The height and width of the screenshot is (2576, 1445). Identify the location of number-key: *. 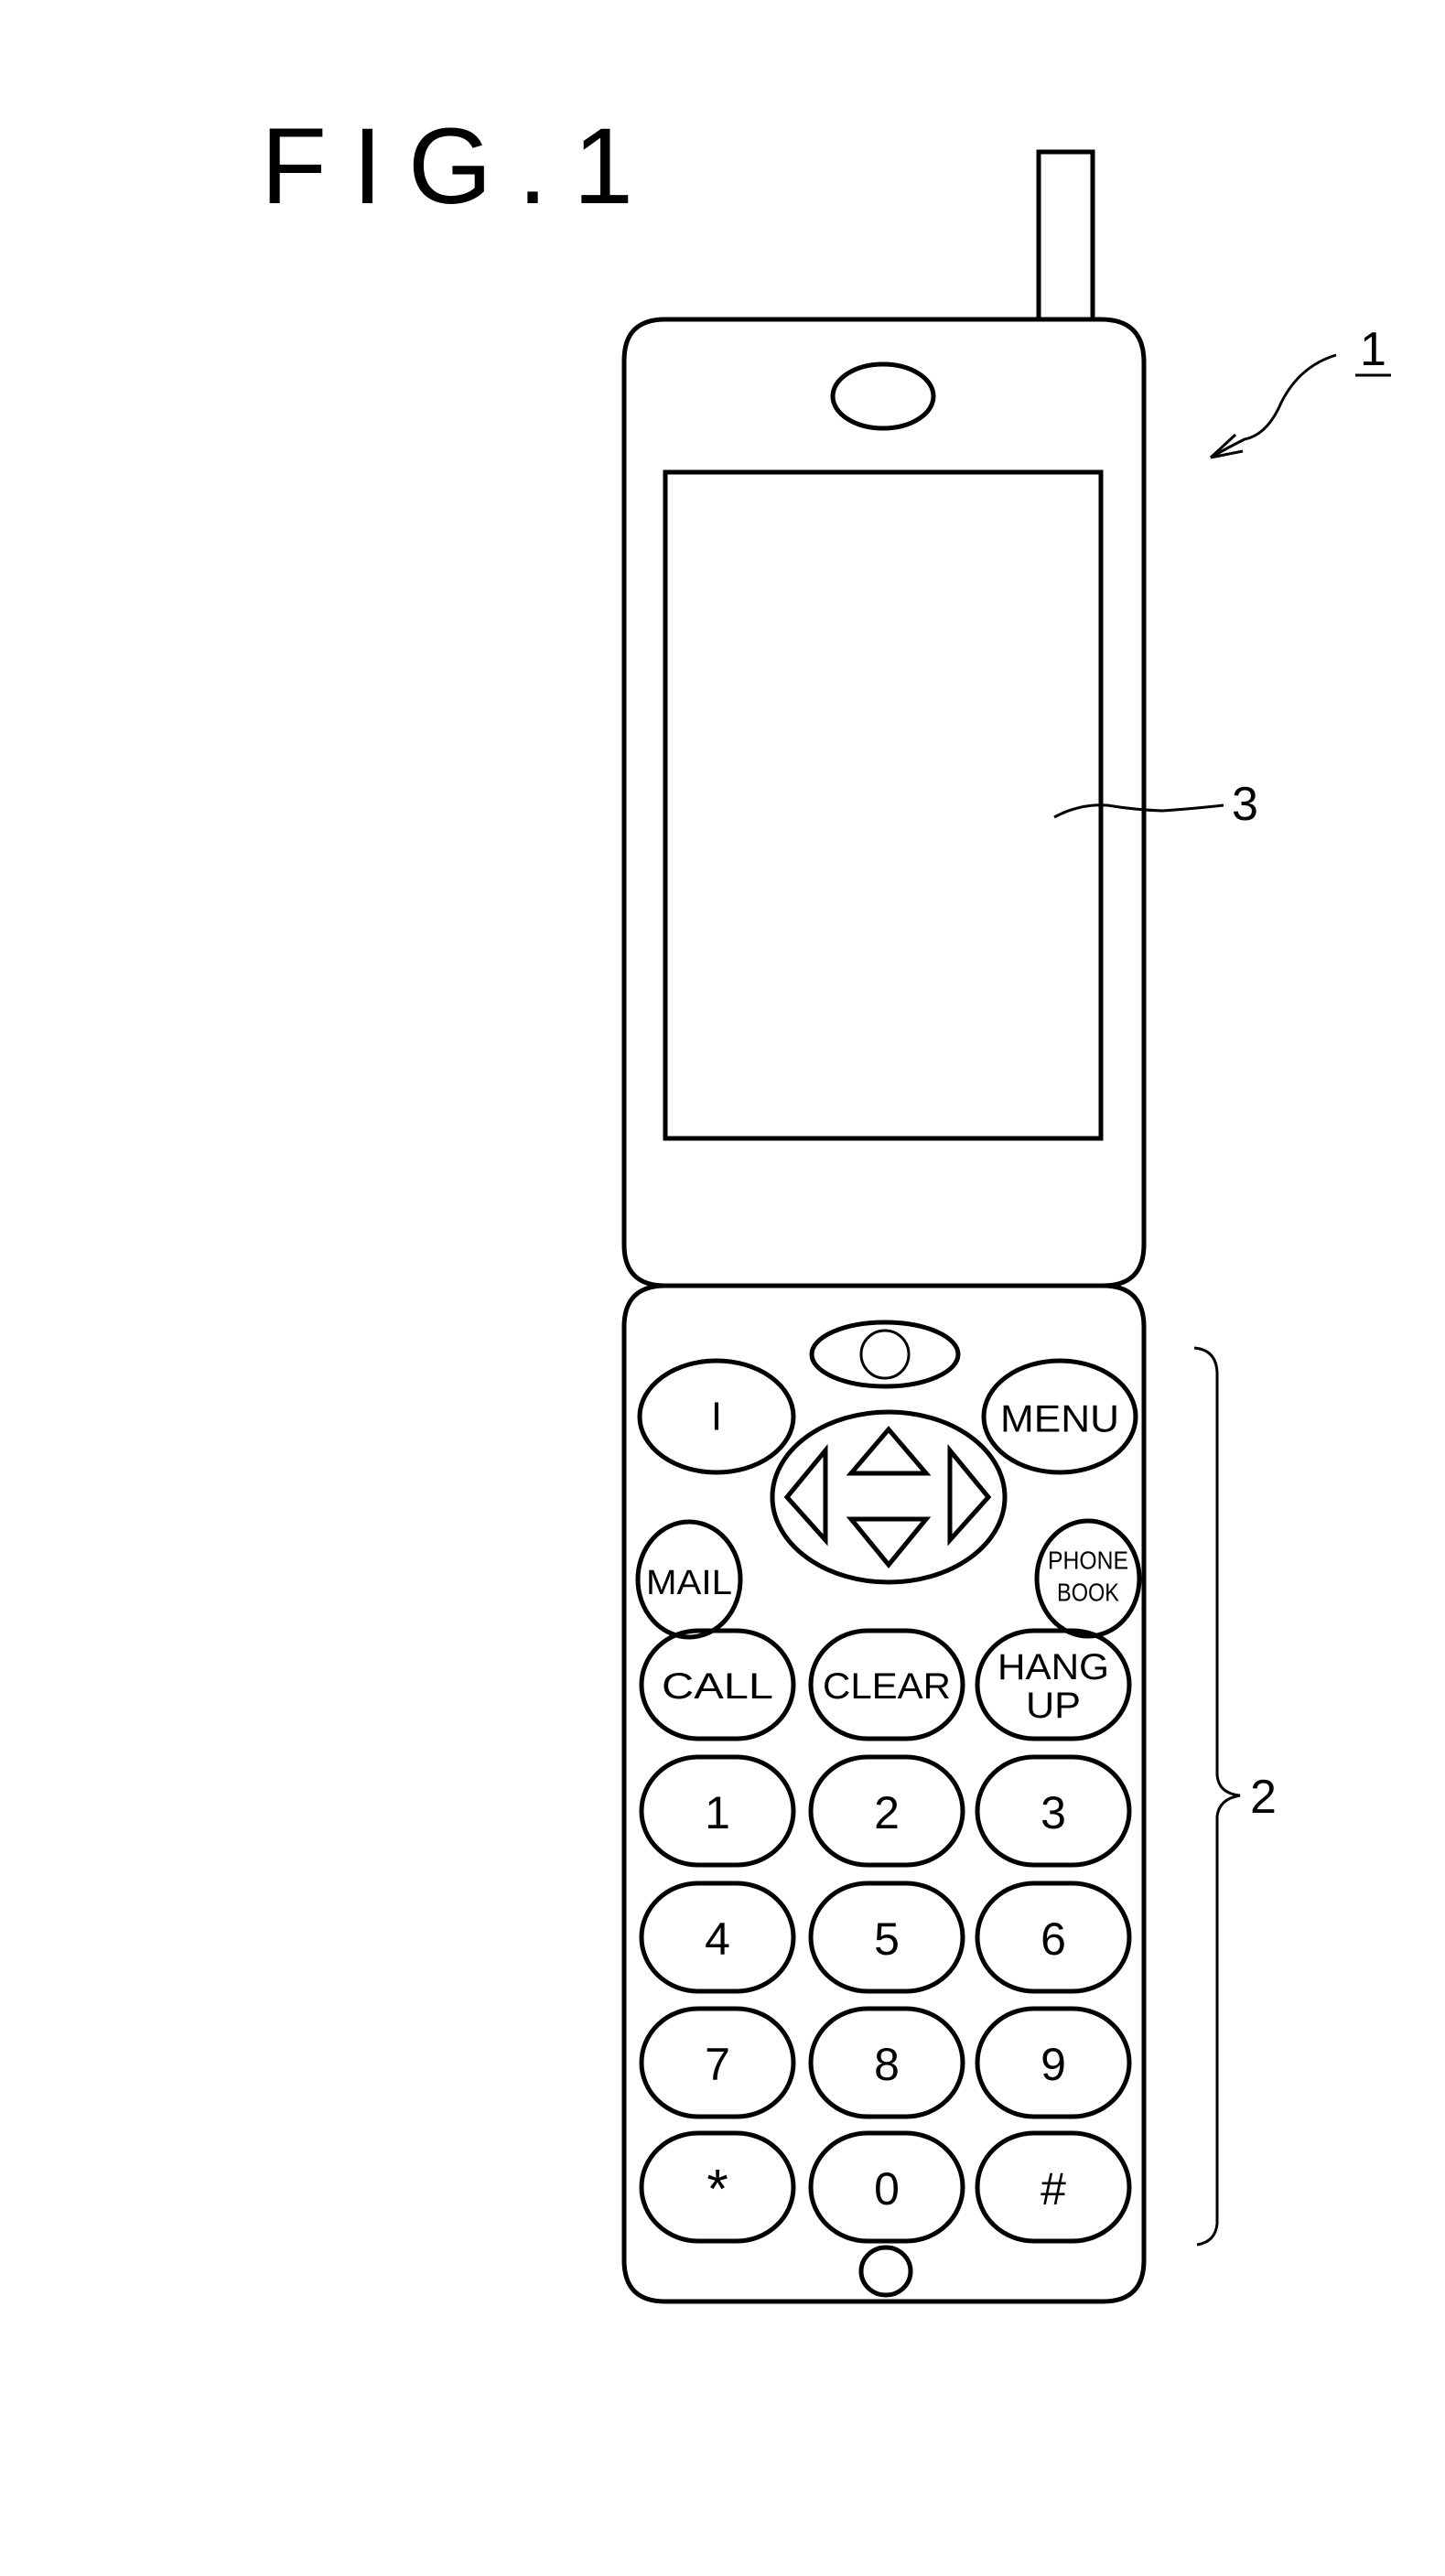
(717, 2187).